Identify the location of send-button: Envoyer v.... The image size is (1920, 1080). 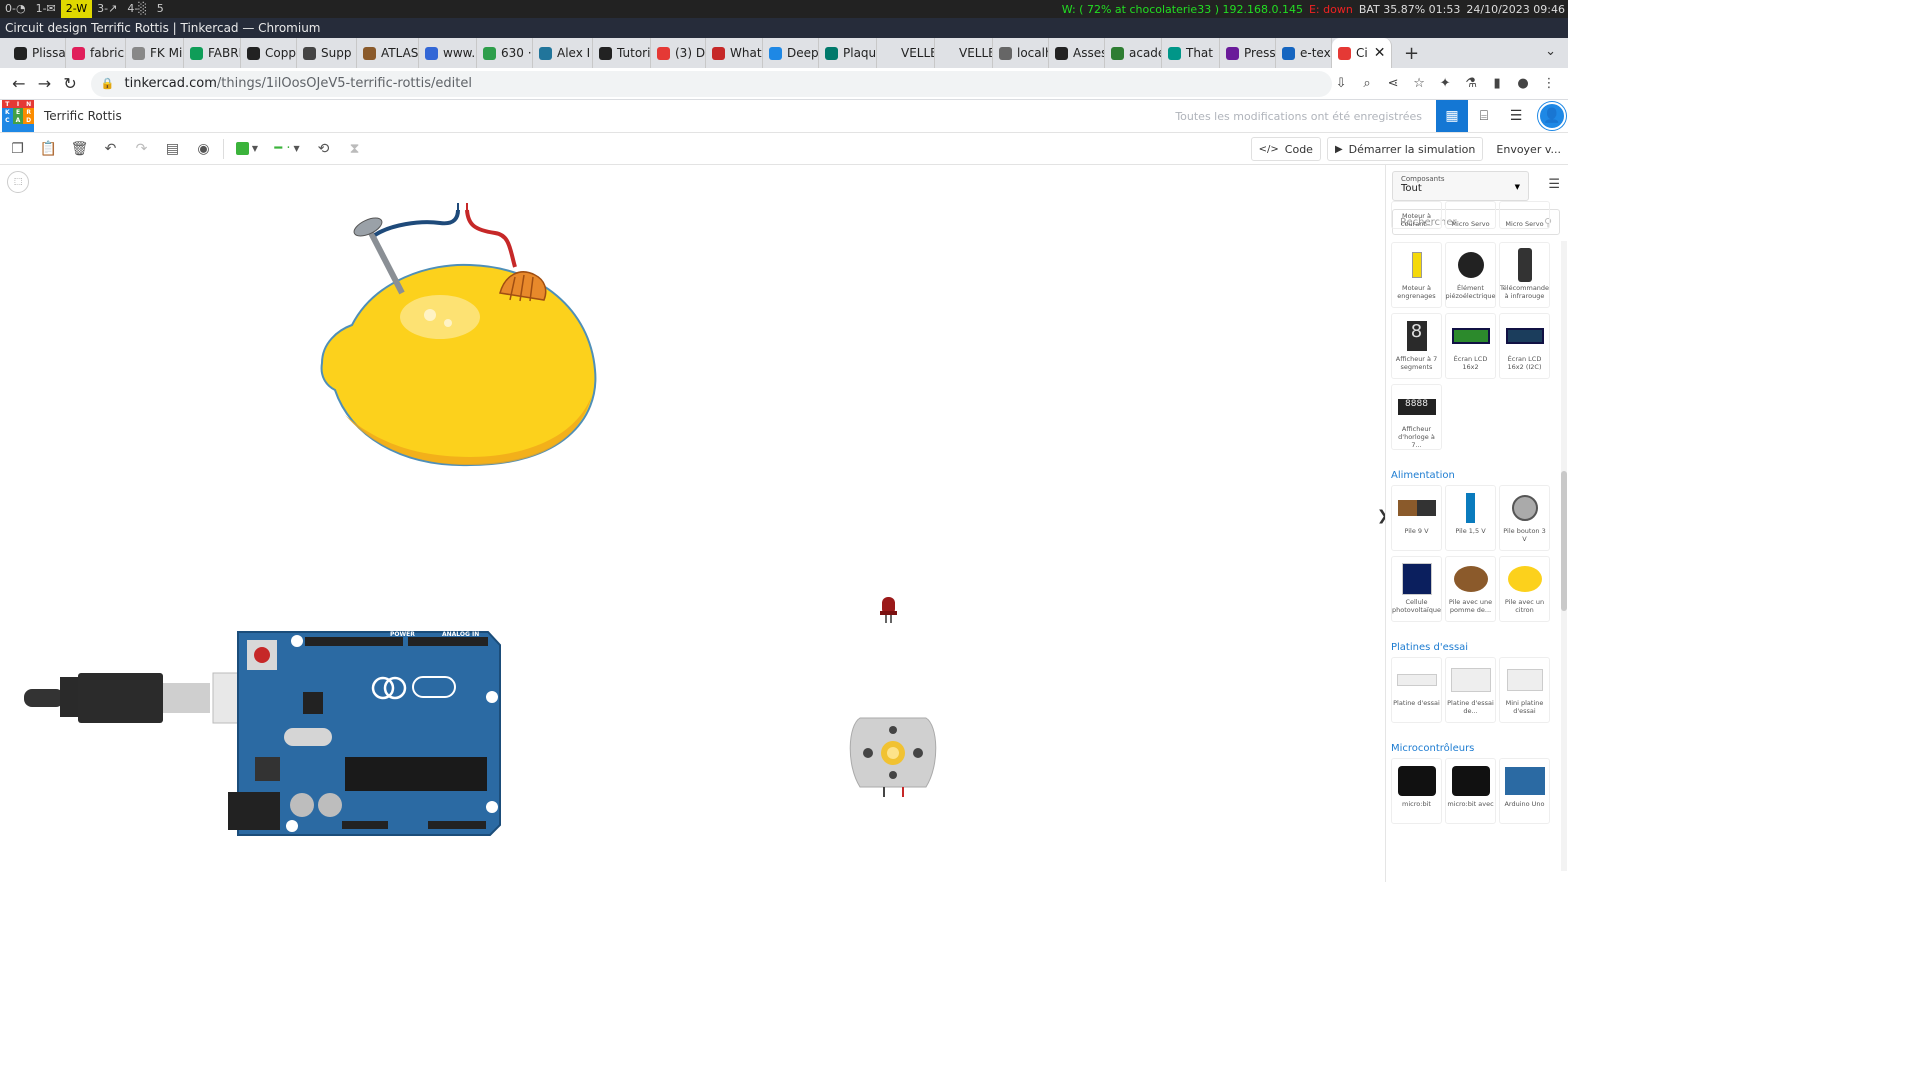
(1528, 149).